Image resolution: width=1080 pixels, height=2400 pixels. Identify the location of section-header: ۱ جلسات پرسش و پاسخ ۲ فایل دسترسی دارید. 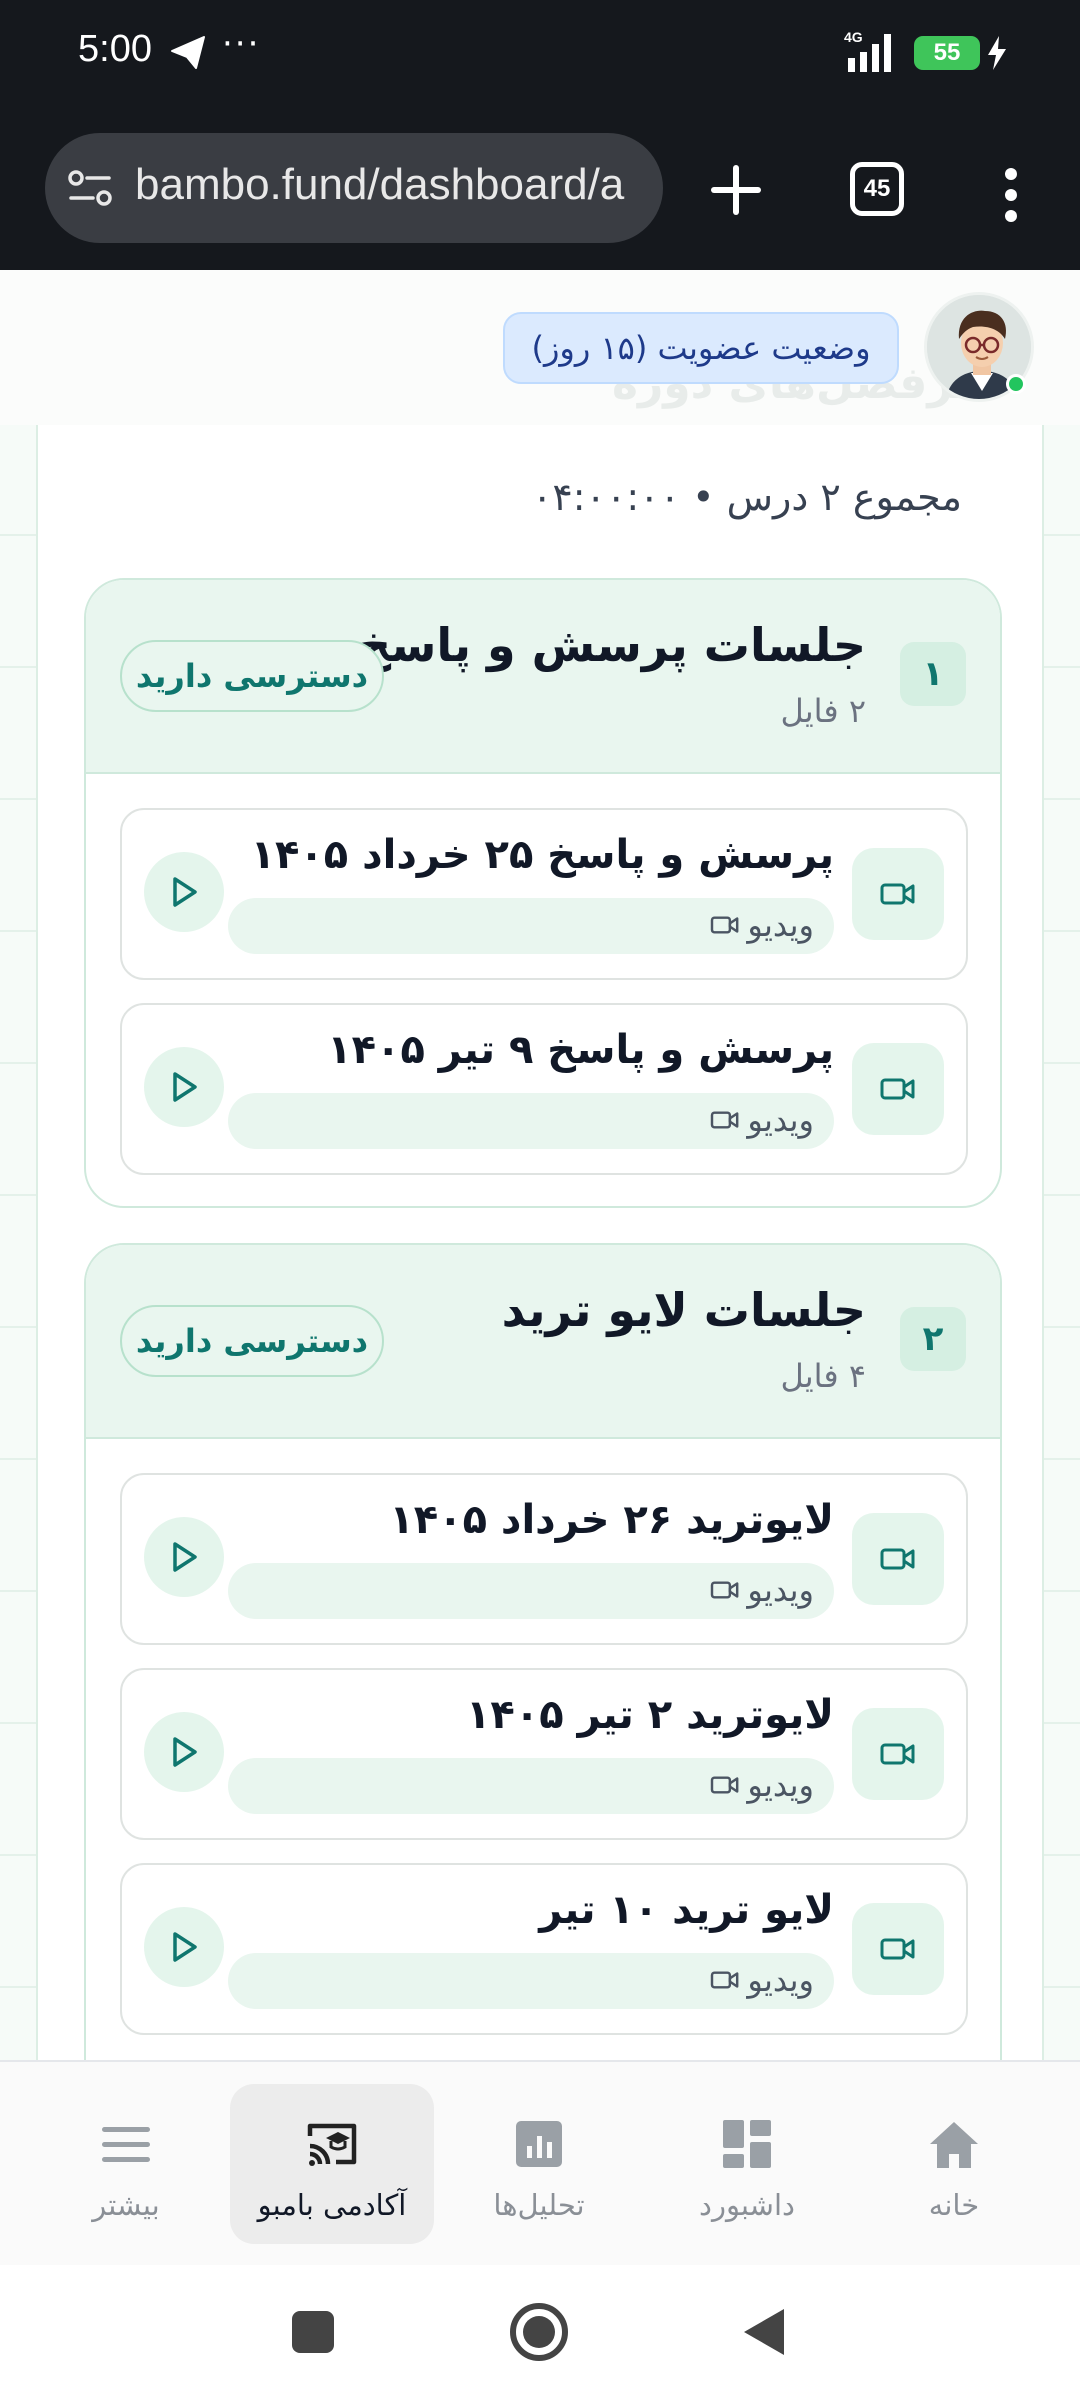
(543, 677).